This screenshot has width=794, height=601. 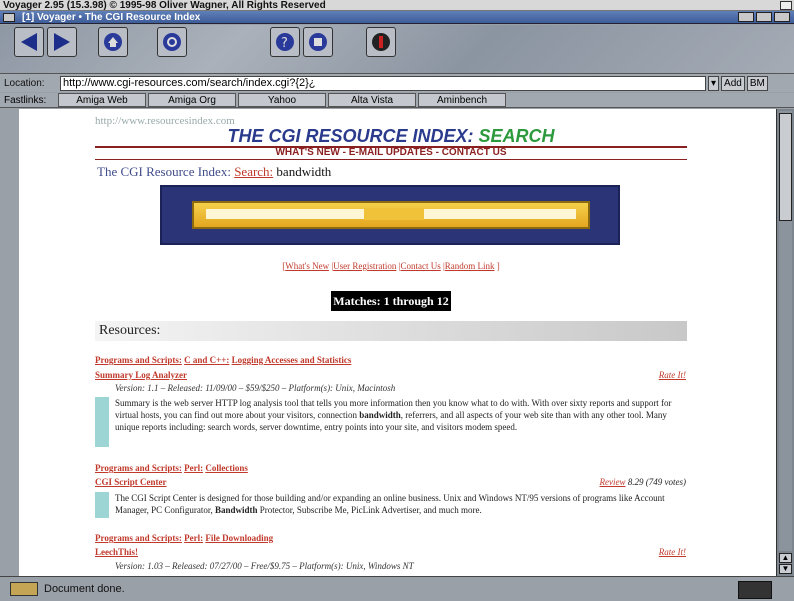 I want to click on entry-title-link: CGI Script Center, so click(x=131, y=482).